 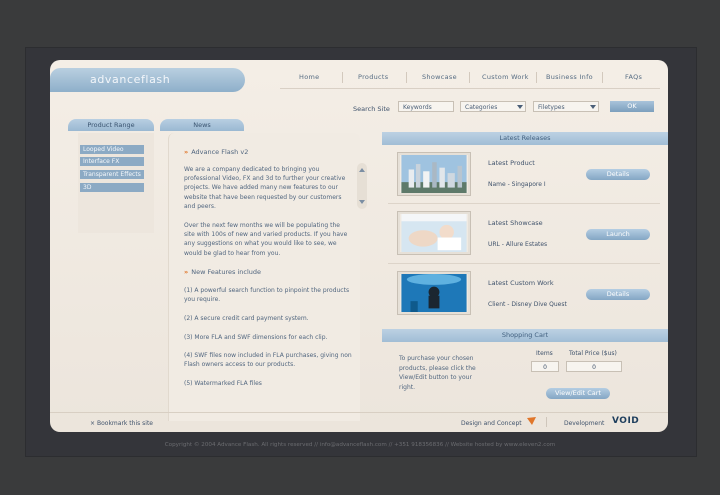 What do you see at coordinates (92, 423) in the screenshot?
I see `bookmark-icon: ×` at bounding box center [92, 423].